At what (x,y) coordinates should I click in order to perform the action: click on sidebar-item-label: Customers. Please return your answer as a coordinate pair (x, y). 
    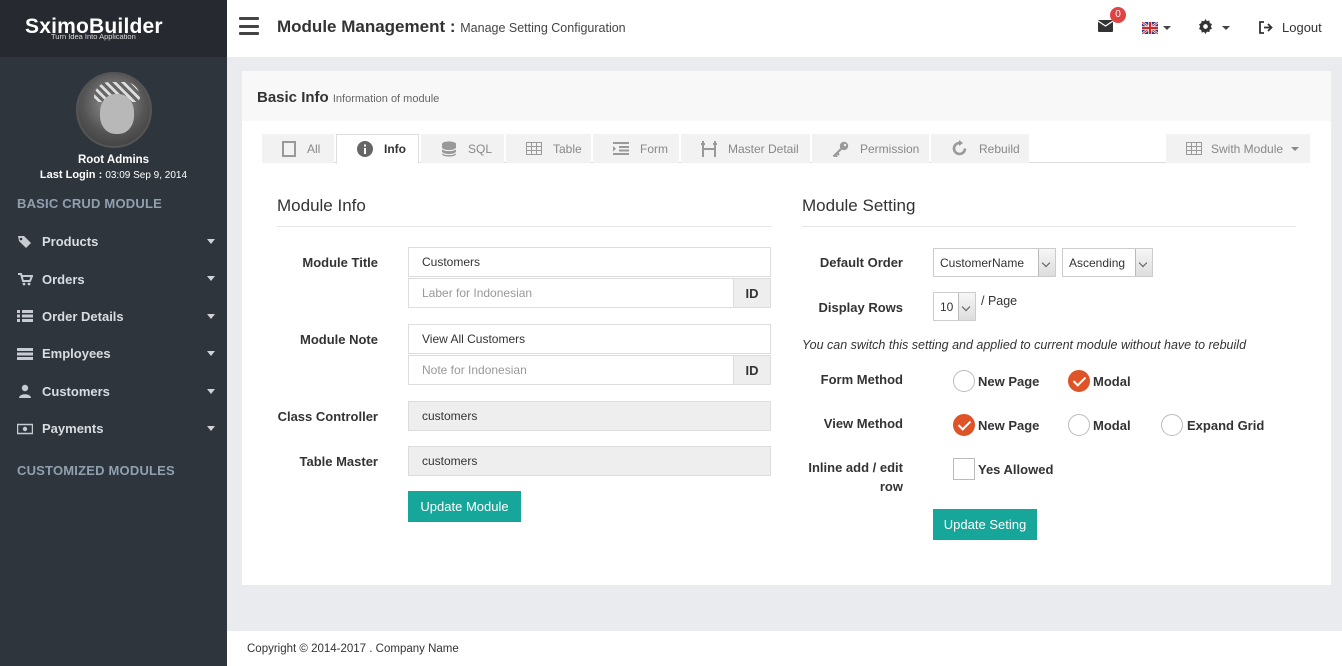
    Looking at the image, I should click on (76, 391).